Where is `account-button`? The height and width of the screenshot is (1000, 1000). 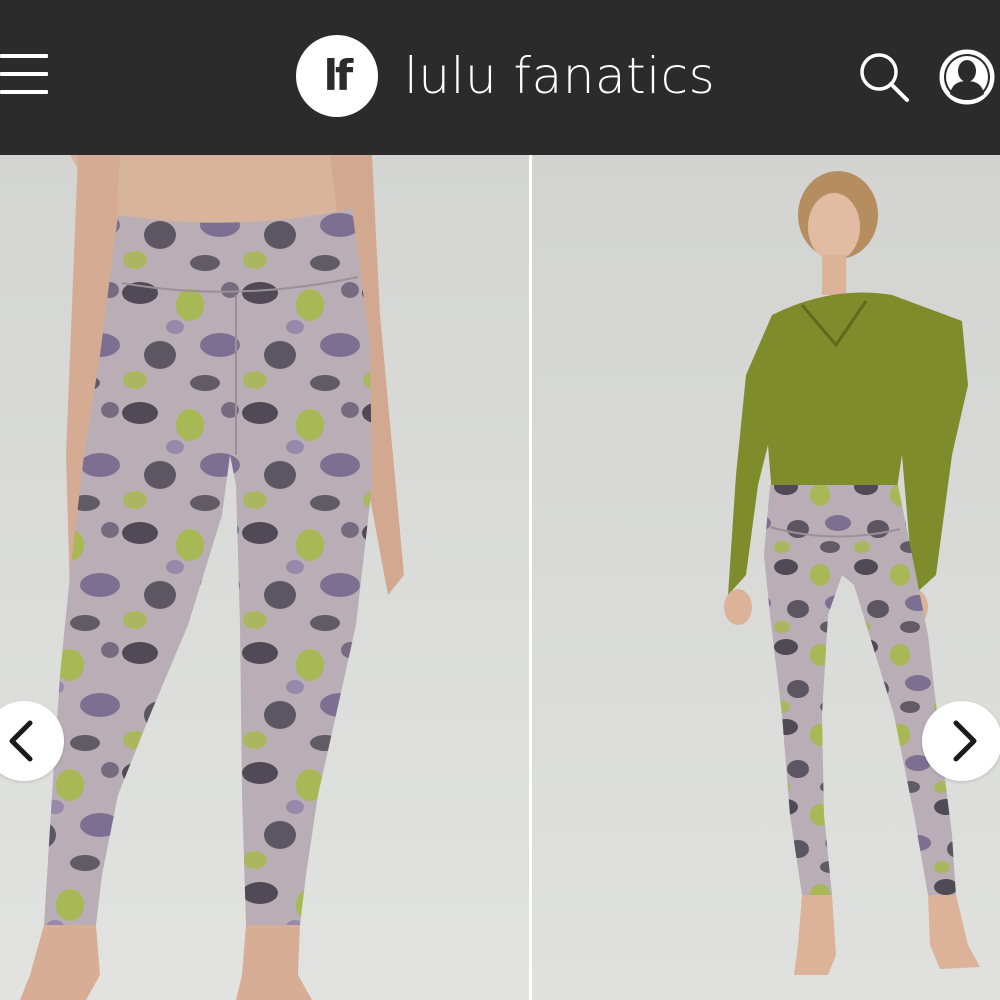
account-button is located at coordinates (967, 77).